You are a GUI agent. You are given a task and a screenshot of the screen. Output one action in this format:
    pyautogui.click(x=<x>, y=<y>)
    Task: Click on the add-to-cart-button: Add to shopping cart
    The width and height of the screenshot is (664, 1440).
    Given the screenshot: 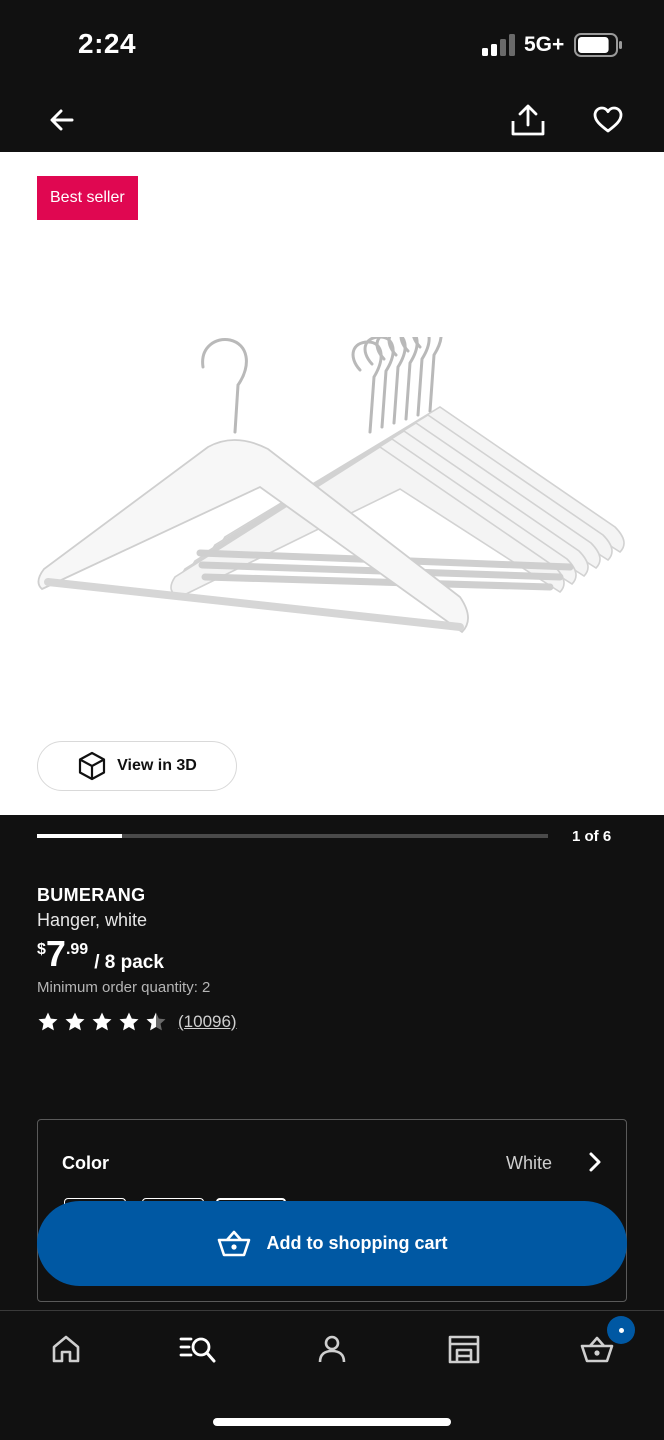 What is the action you would take?
    pyautogui.click(x=332, y=1243)
    